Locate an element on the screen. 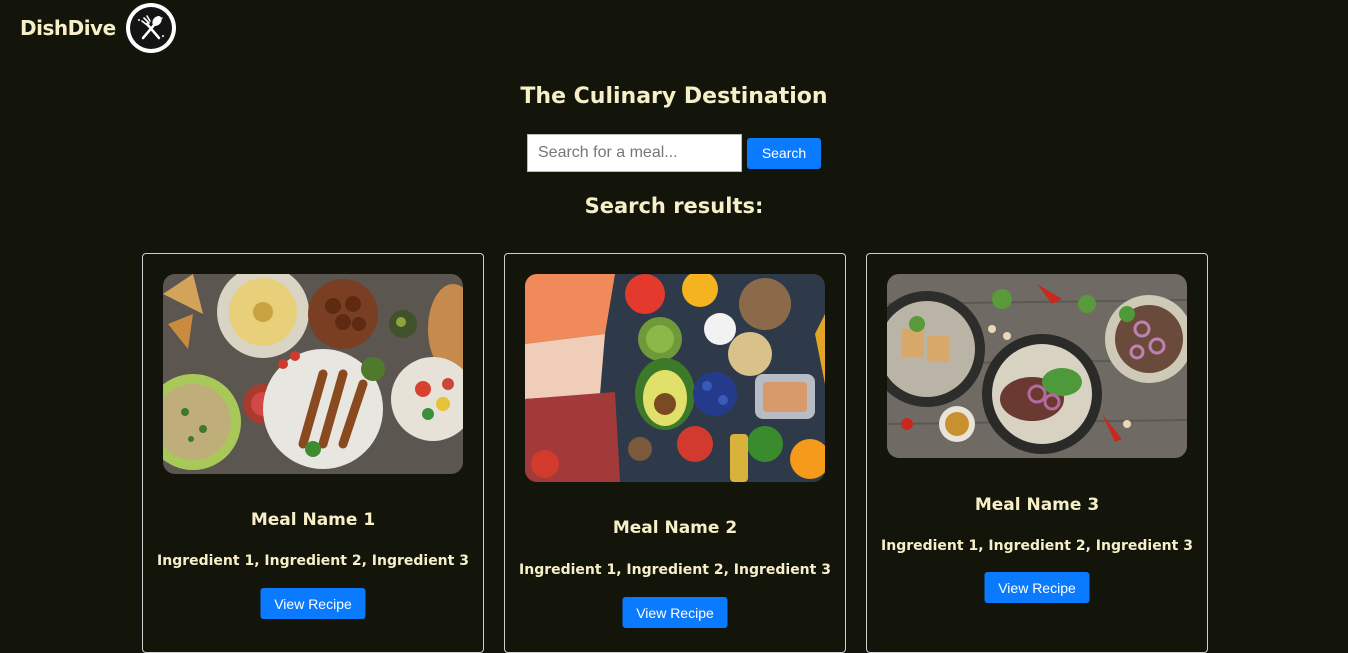 The height and width of the screenshot is (653, 1348). meal-name: Meal Name 1 is located at coordinates (313, 520).